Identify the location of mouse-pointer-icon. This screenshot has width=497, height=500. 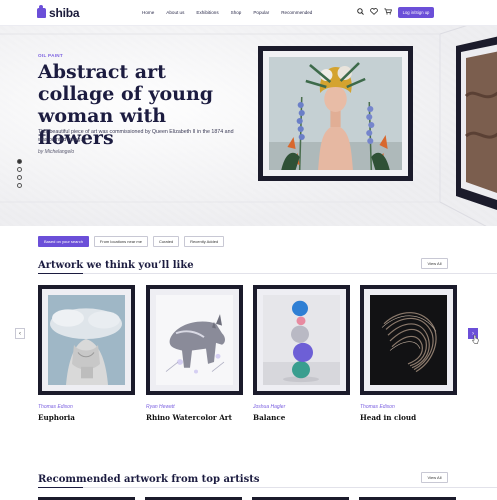
(475, 339).